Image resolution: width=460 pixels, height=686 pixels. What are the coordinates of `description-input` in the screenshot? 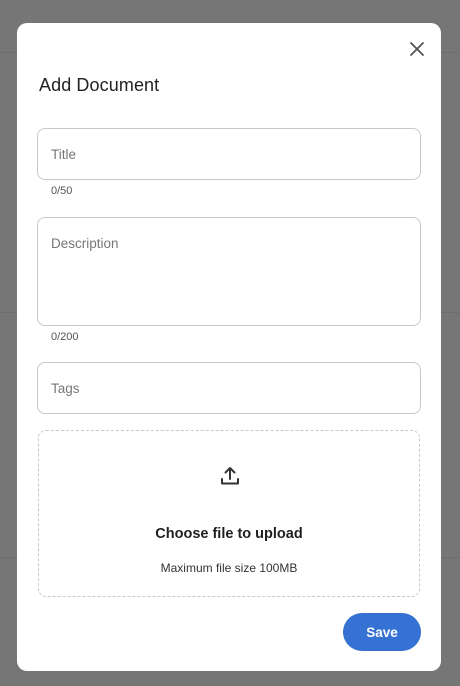 It's located at (229, 271).